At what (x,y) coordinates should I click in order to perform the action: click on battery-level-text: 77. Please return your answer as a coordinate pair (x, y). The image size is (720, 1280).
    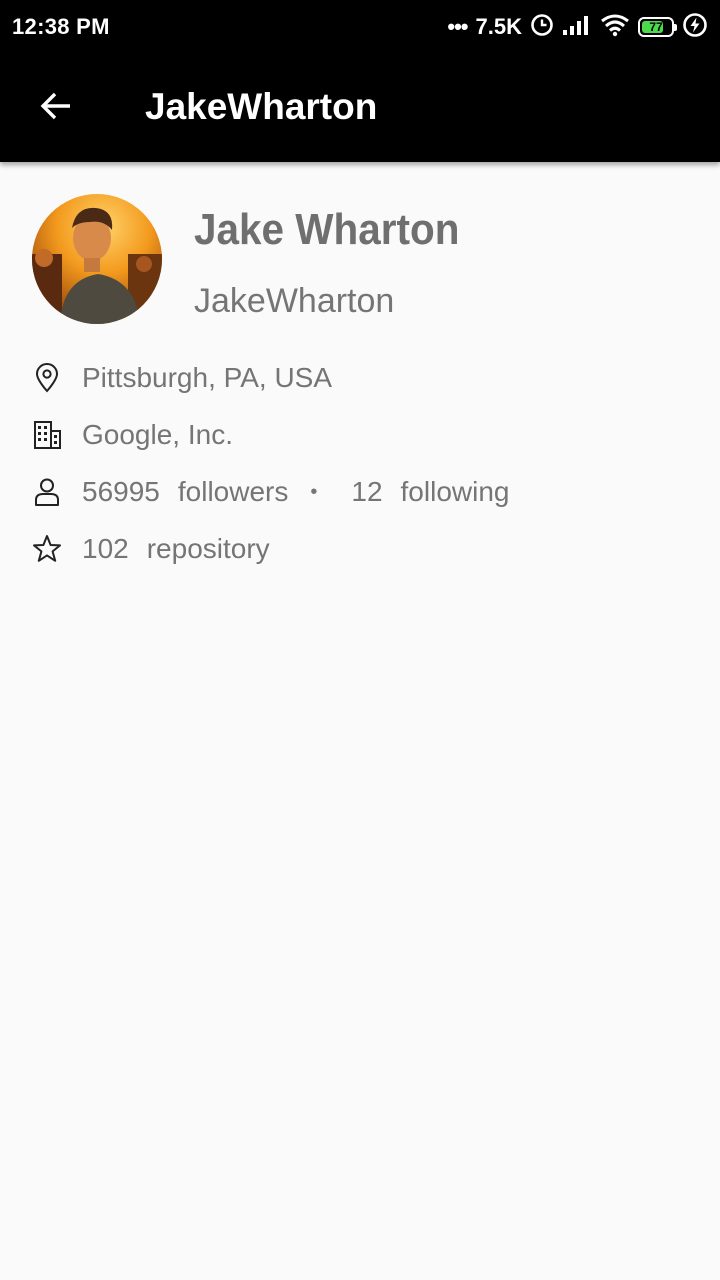
    Looking at the image, I should click on (656, 27).